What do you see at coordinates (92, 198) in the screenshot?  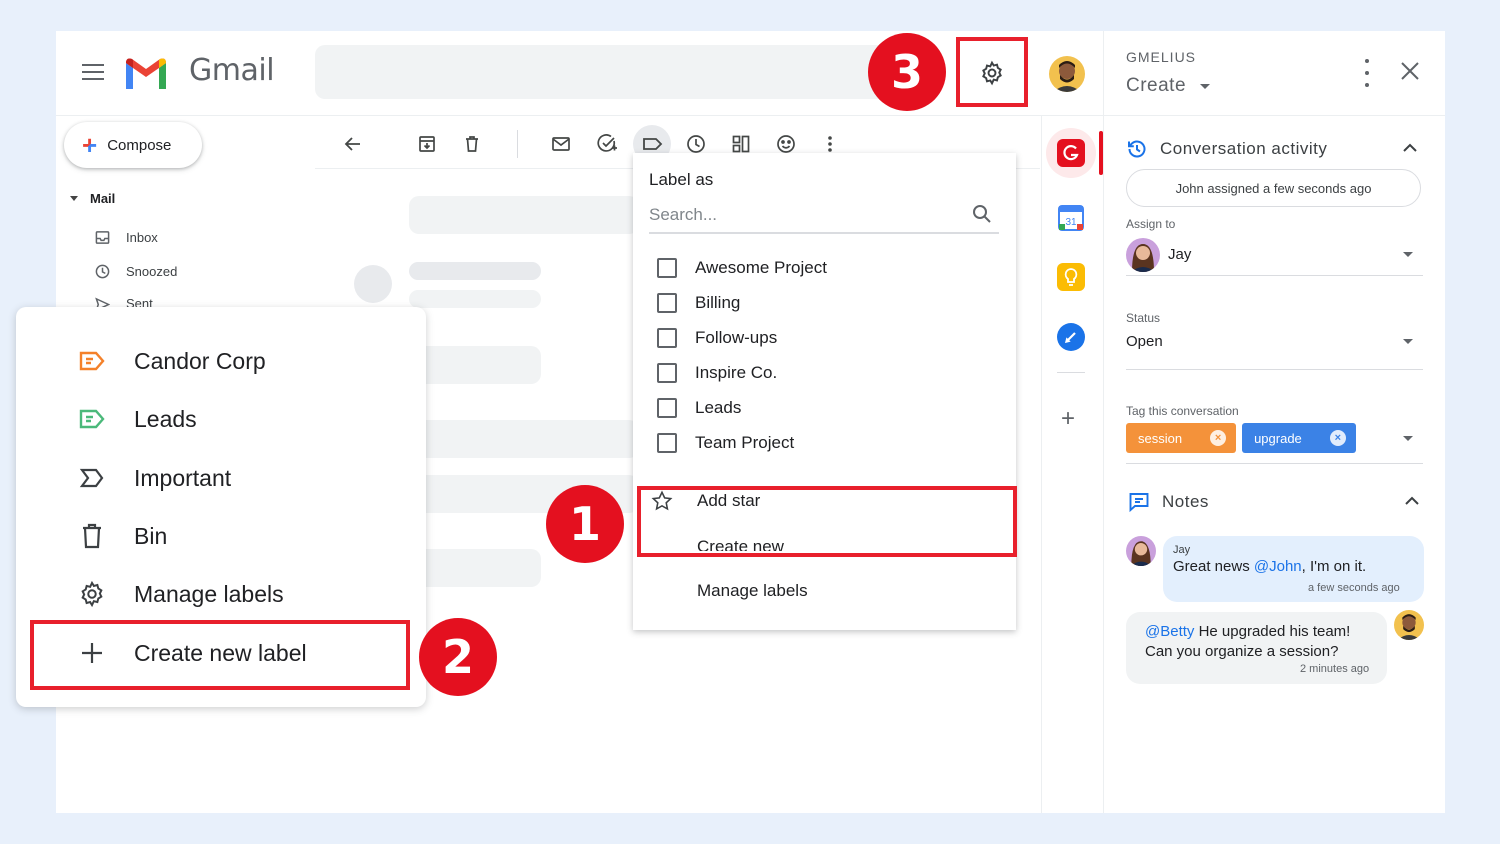 I see `mail-section-toggle: Mail` at bounding box center [92, 198].